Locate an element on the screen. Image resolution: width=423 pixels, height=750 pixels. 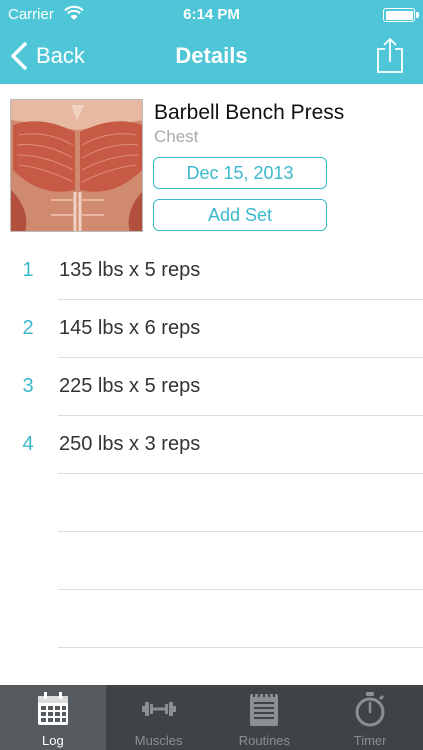
set-detail: 145 lbs x 6 reps is located at coordinates (130, 328).